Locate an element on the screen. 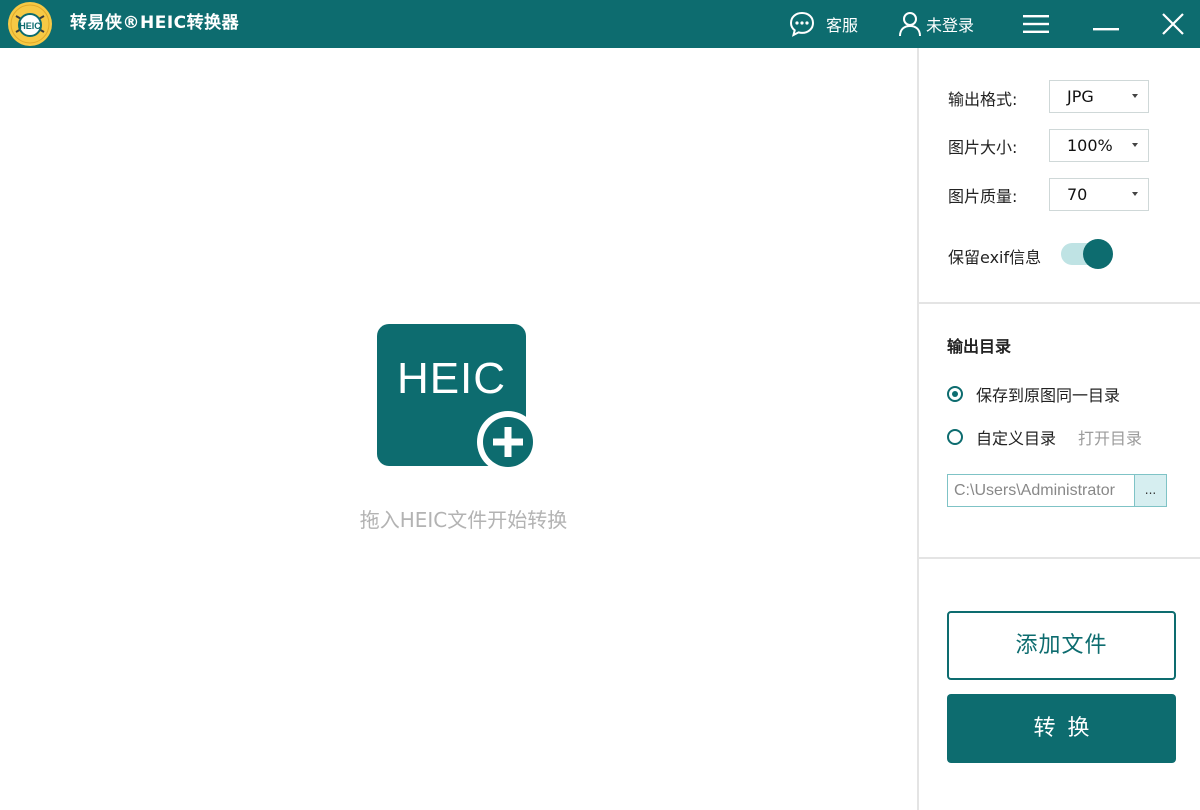  login-button: 未登录 is located at coordinates (936, 24).